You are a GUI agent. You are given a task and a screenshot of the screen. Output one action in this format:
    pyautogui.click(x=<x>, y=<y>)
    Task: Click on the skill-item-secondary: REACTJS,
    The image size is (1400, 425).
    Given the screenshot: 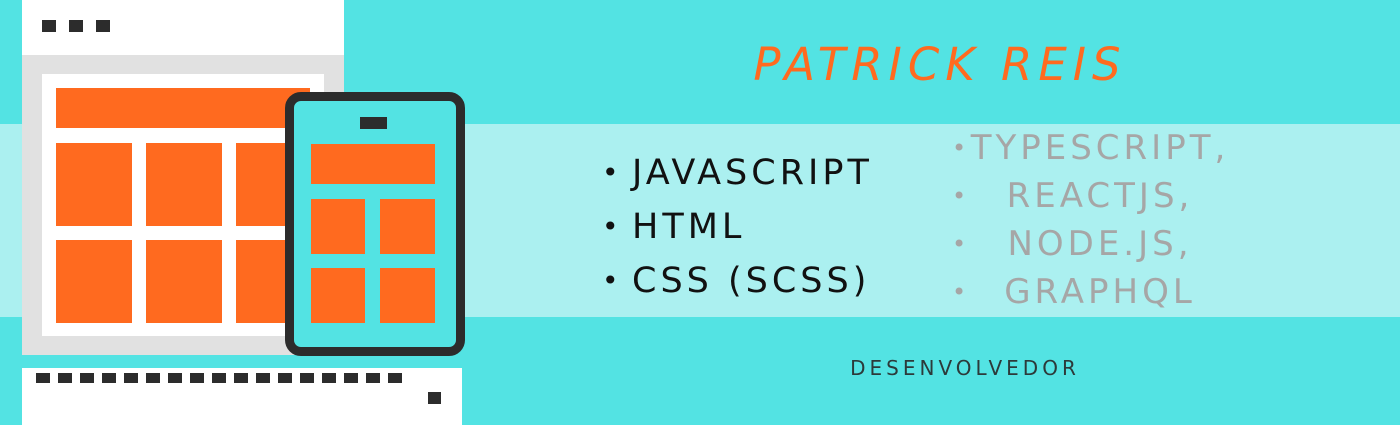 What is the action you would take?
    pyautogui.click(x=1100, y=196)
    